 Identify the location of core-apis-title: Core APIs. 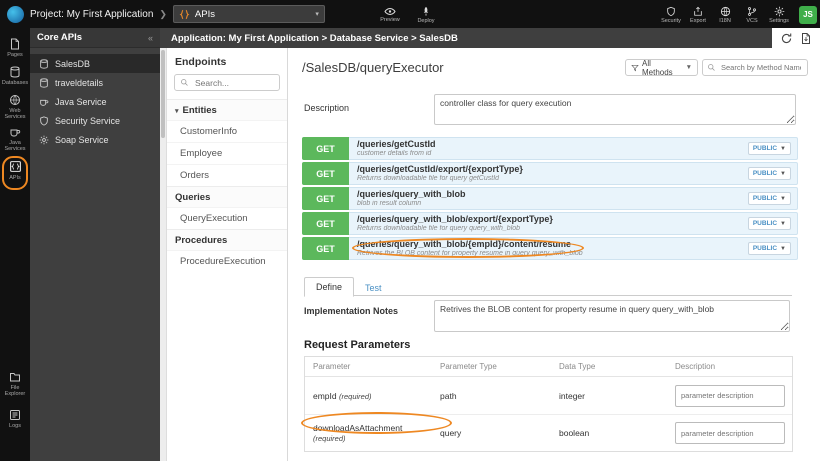
(60, 37).